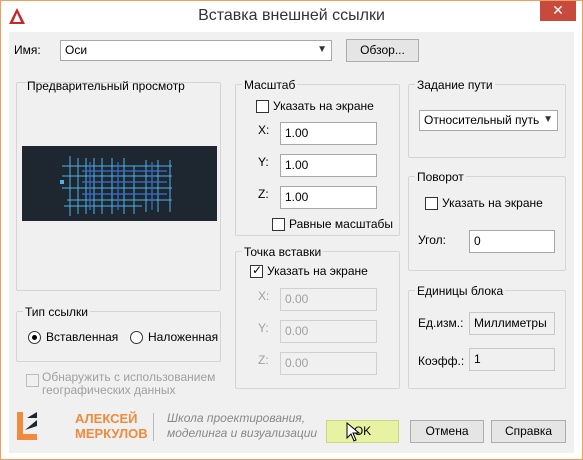 This screenshot has width=583, height=460. What do you see at coordinates (455, 85) in the screenshot?
I see `path-title: Задание пути` at bounding box center [455, 85].